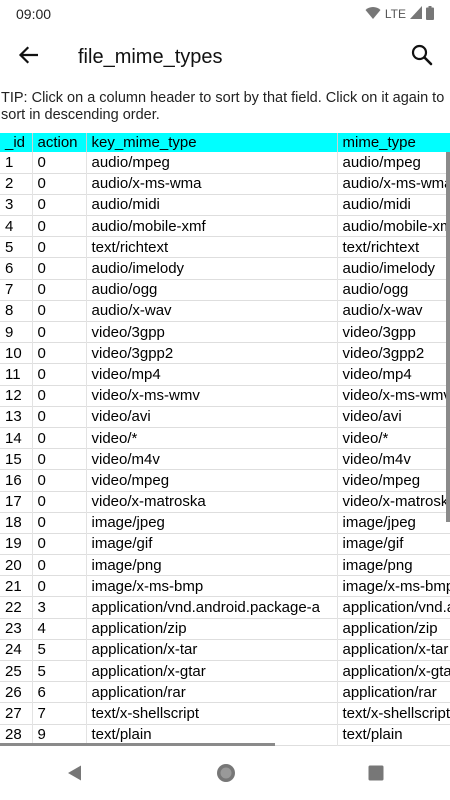  Describe the element at coordinates (225, 374) in the screenshot. I see `table-row: 11 0 video/mp4 video/mp4` at that location.